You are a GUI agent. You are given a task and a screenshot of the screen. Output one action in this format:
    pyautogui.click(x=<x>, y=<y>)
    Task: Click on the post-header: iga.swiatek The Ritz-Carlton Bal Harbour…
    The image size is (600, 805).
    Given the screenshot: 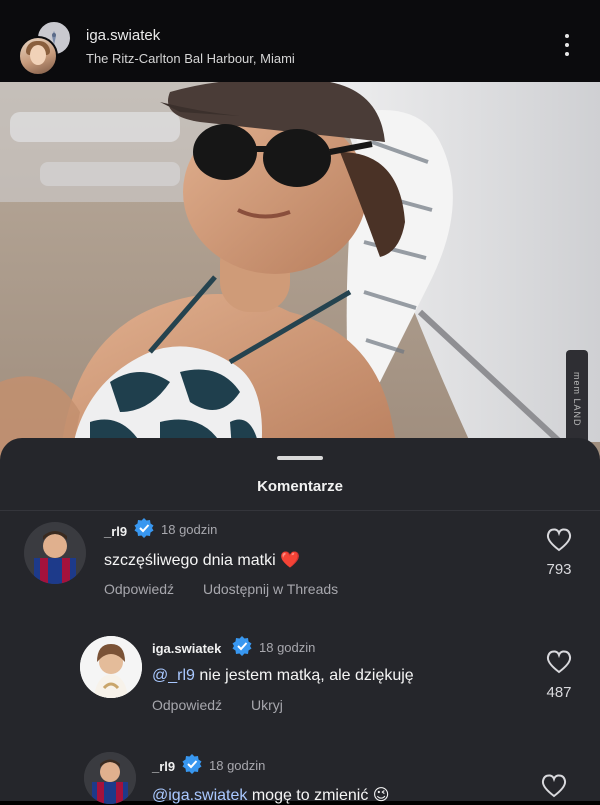 What is the action you would take?
    pyautogui.click(x=300, y=41)
    